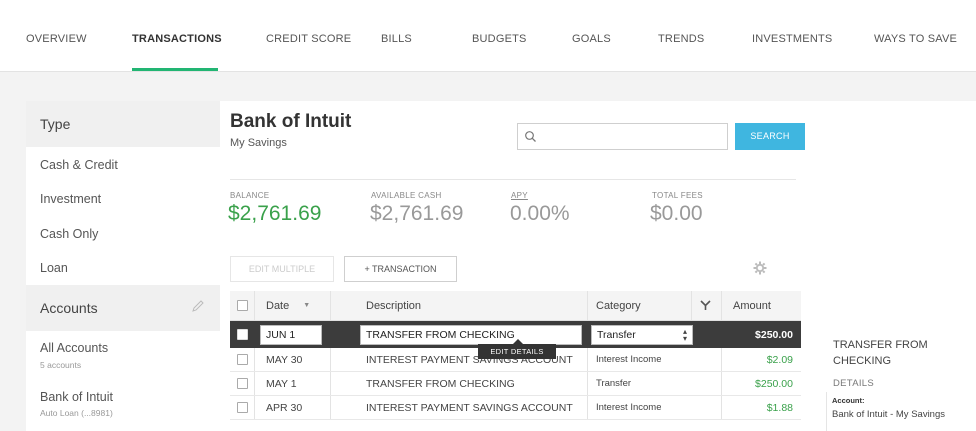  Describe the element at coordinates (393, 305) in the screenshot. I see `description-header: Description` at that location.